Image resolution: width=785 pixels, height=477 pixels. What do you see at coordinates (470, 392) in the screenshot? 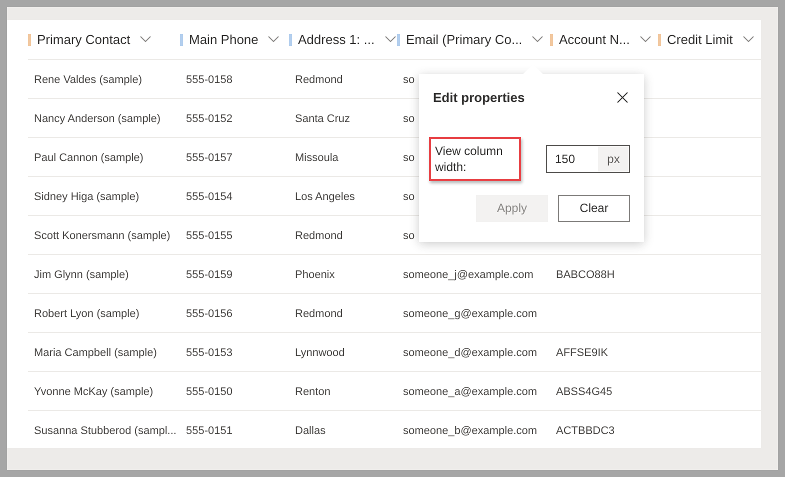
I see `table-cell: someone_a@example.com` at bounding box center [470, 392].